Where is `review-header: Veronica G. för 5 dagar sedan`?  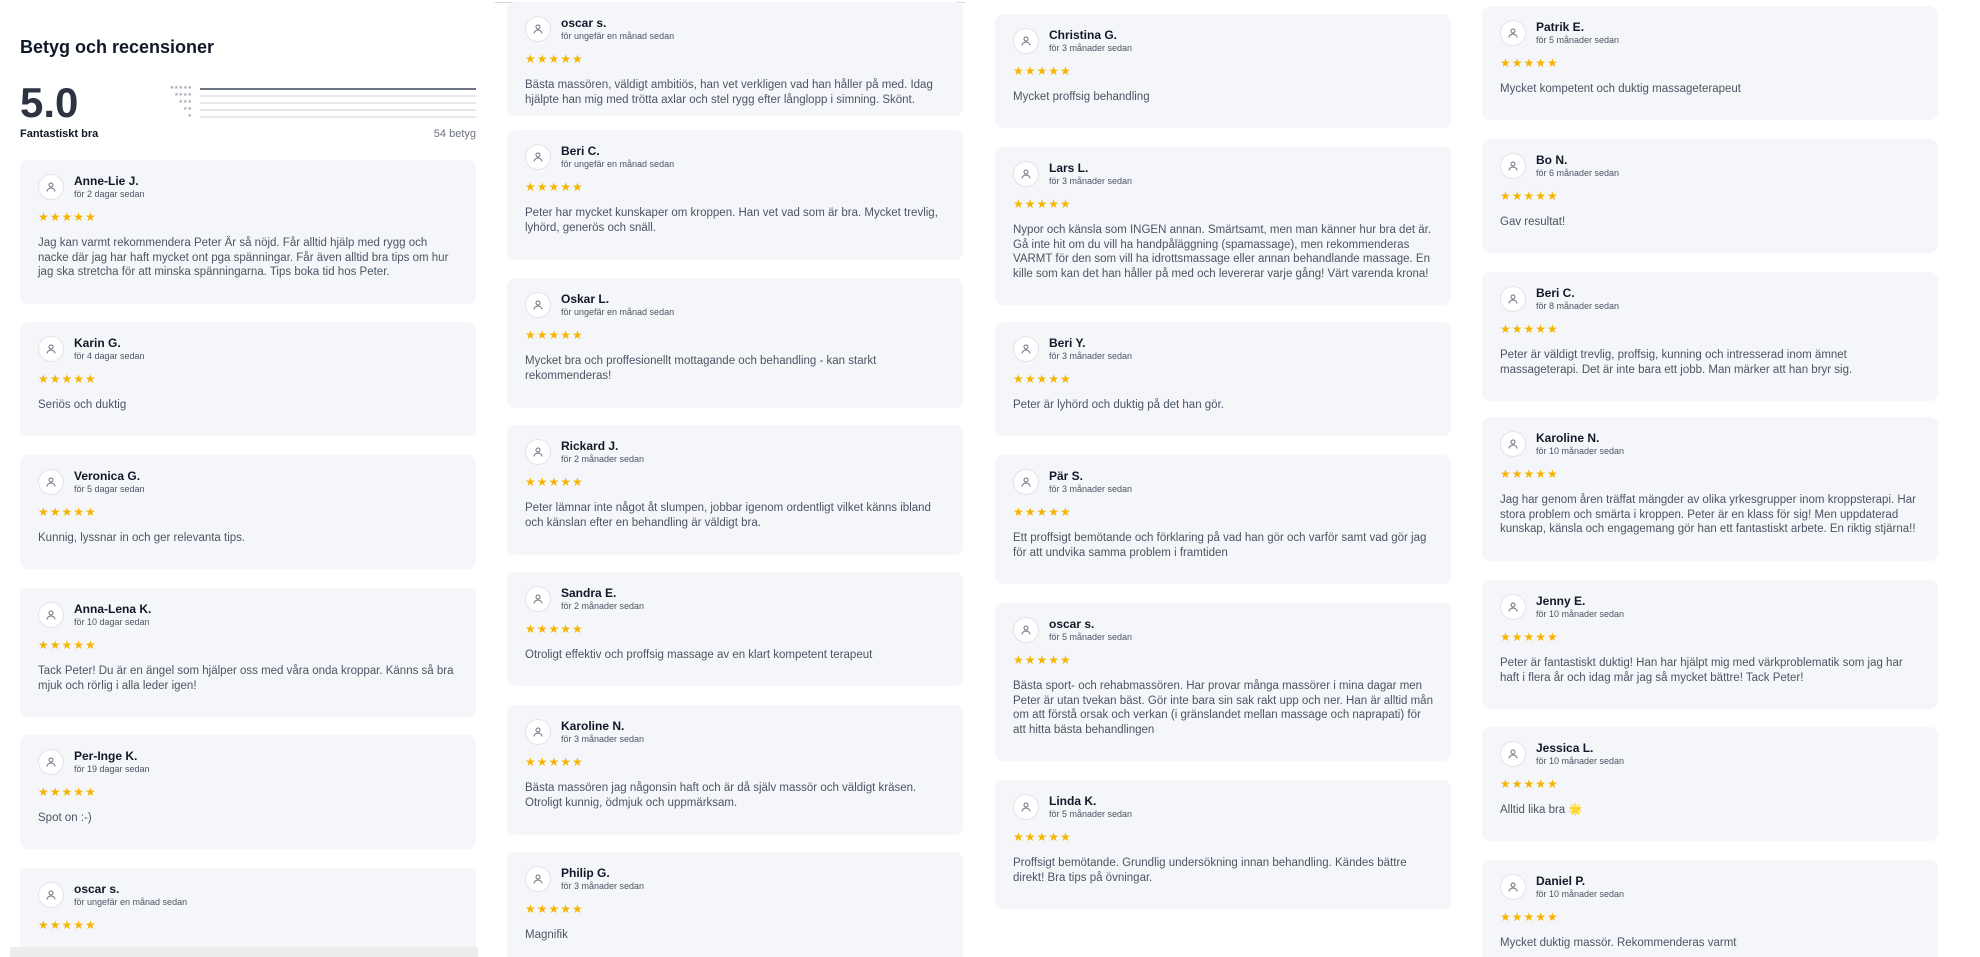 review-header: Veronica G. för 5 dagar sedan is located at coordinates (248, 482).